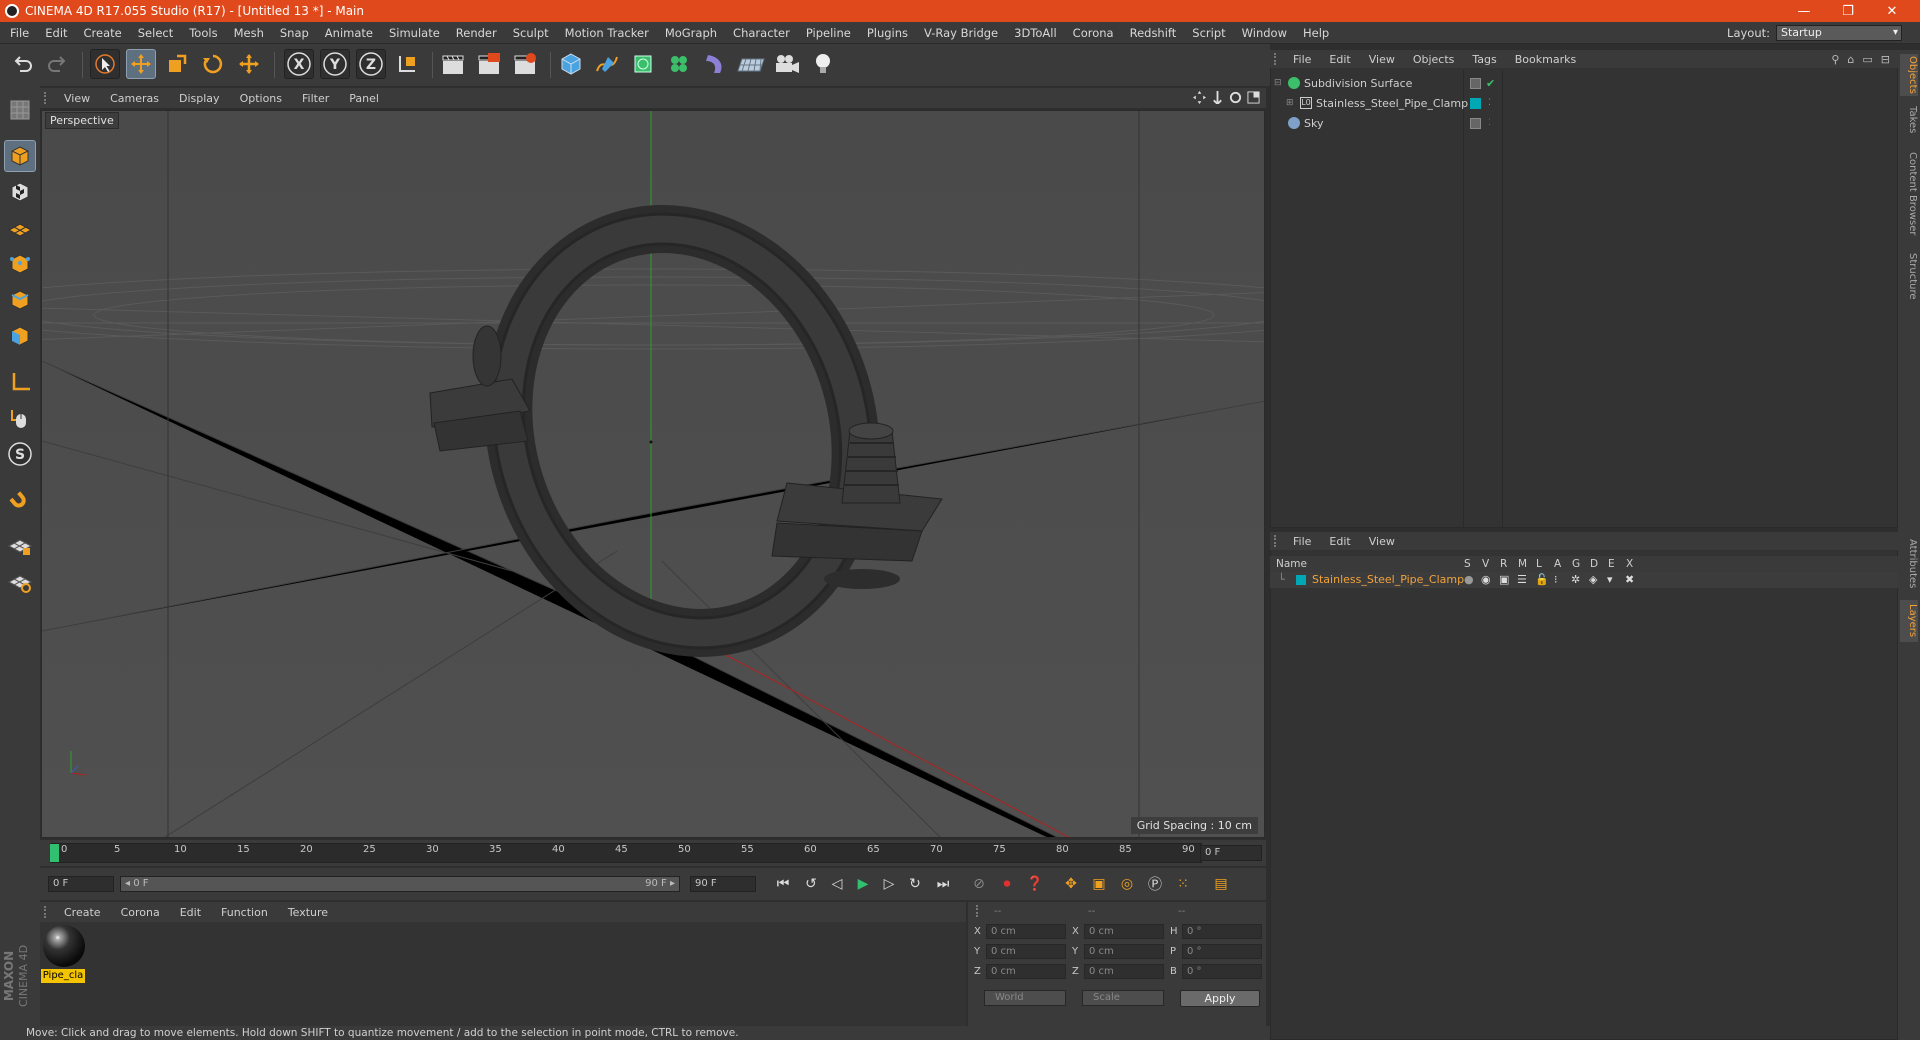 The width and height of the screenshot is (1920, 1040). Describe the element at coordinates (1199, 97) in the screenshot. I see `move-view-icon` at that location.